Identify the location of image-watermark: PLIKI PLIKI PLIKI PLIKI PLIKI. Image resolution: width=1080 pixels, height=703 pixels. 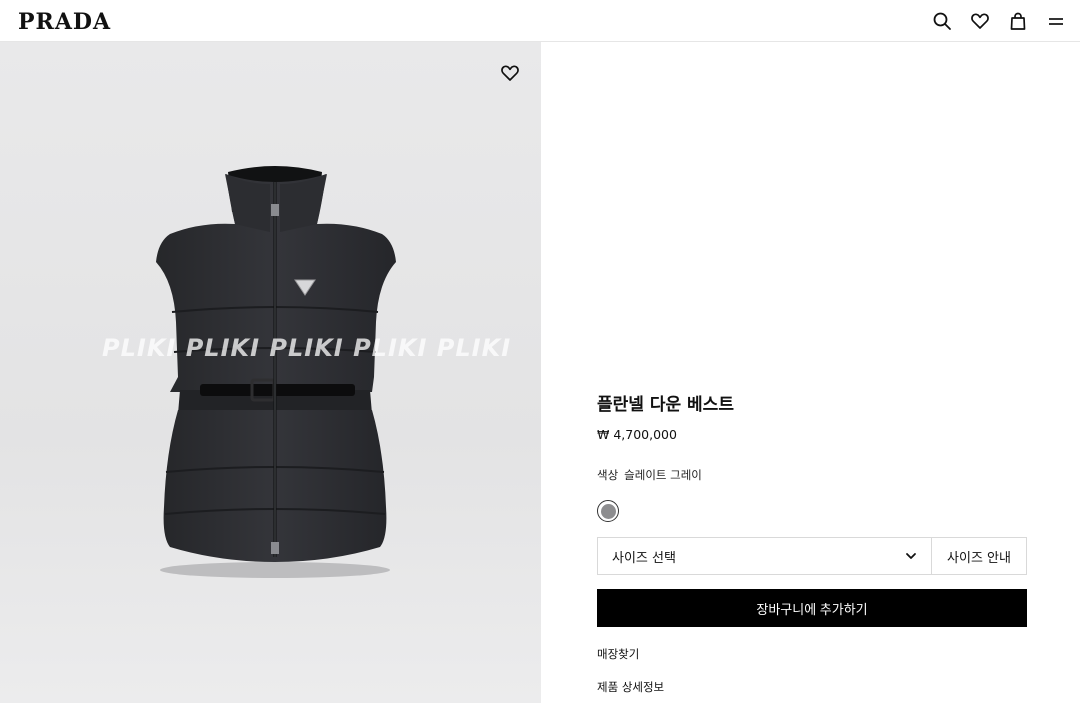
(307, 348).